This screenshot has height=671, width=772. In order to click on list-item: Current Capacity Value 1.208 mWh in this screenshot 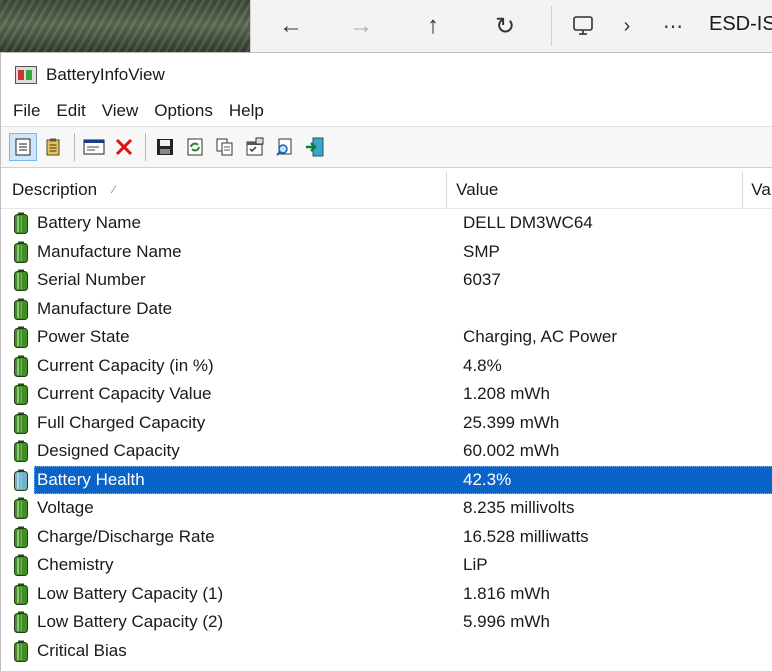, I will do `click(386, 394)`.